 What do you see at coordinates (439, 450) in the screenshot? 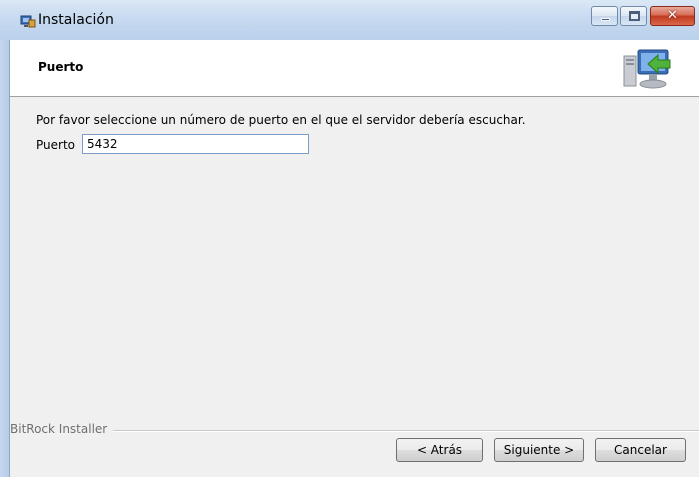
I see `back-button: < Atrás` at bounding box center [439, 450].